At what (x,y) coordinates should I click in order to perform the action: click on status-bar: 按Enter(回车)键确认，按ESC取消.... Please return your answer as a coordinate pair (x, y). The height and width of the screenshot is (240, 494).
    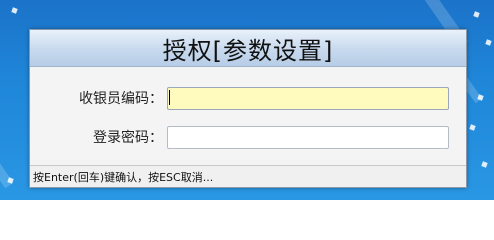
    Looking at the image, I should click on (248, 176).